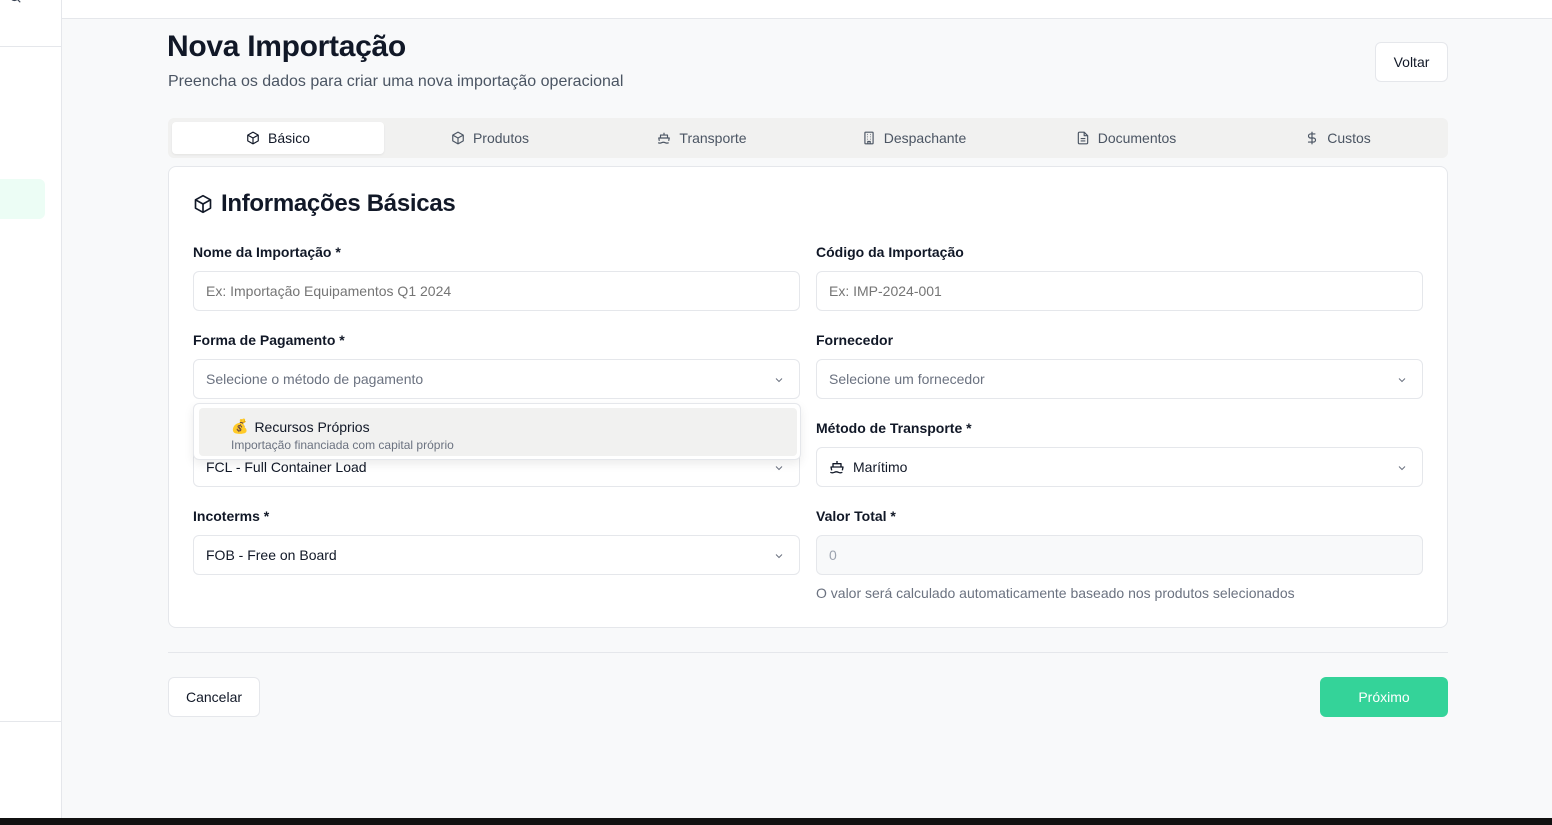 Image resolution: width=1552 pixels, height=825 pixels. Describe the element at coordinates (869, 138) in the screenshot. I see `building-icon` at that location.